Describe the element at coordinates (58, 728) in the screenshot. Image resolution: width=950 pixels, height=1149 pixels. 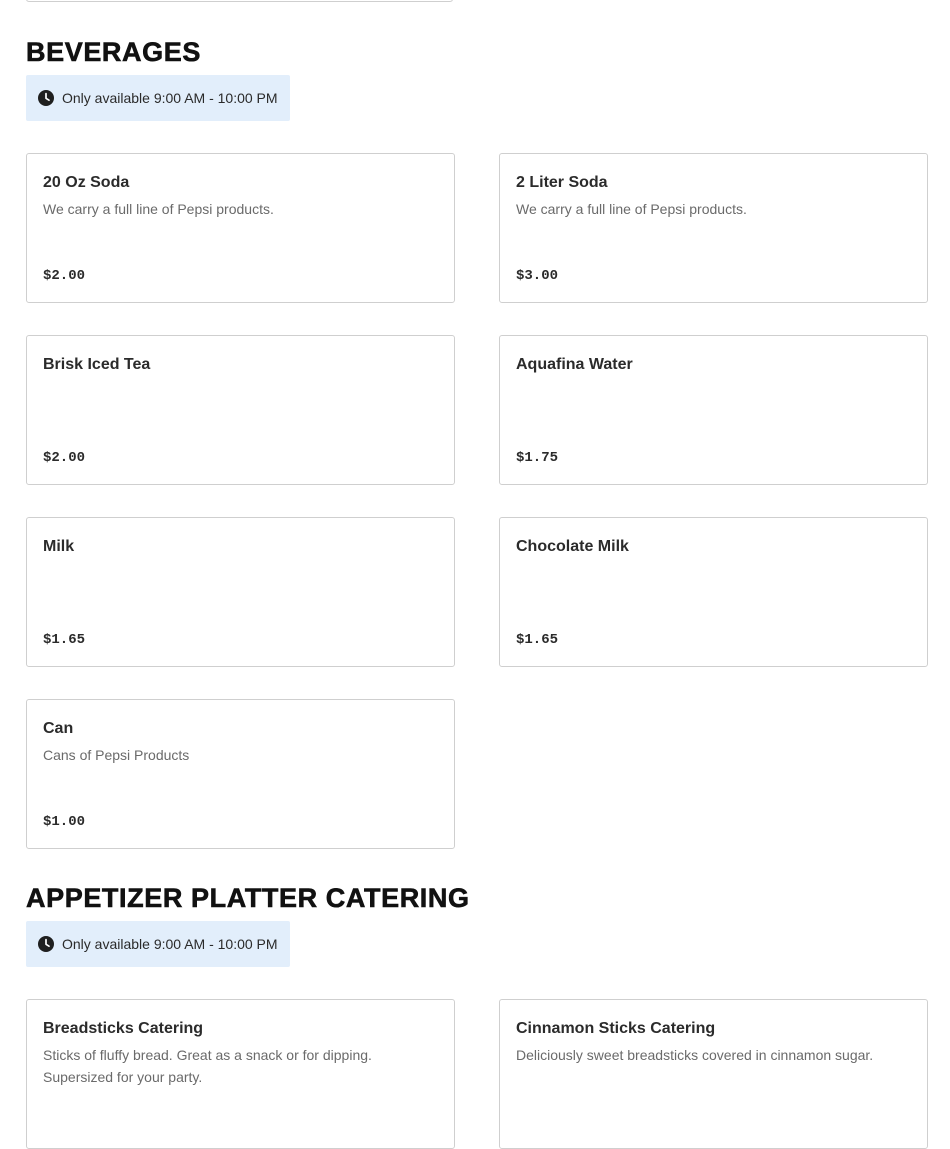
I see `item-name: Can` at that location.